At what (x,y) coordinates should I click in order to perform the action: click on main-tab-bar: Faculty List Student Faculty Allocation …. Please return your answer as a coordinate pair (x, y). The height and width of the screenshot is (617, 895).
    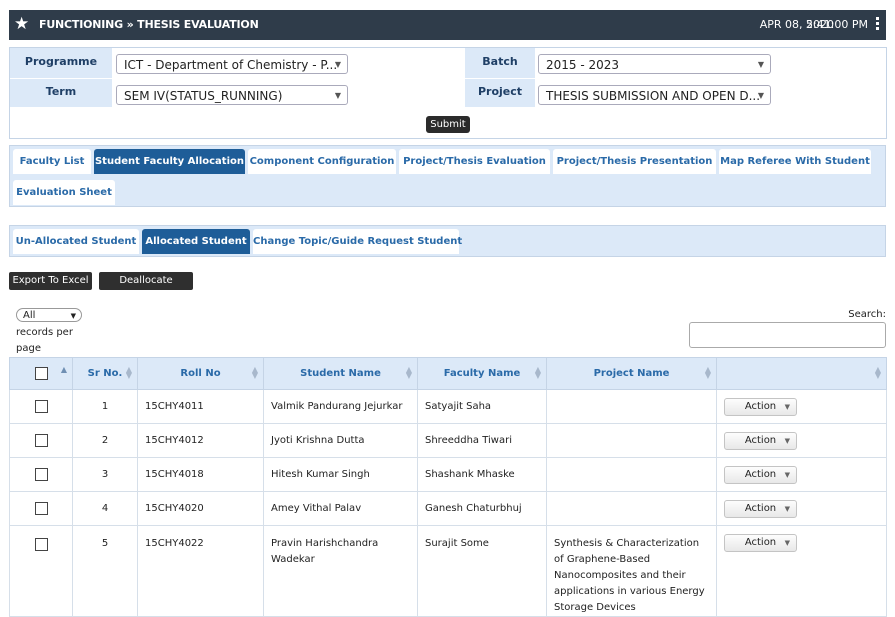
    Looking at the image, I should click on (447, 176).